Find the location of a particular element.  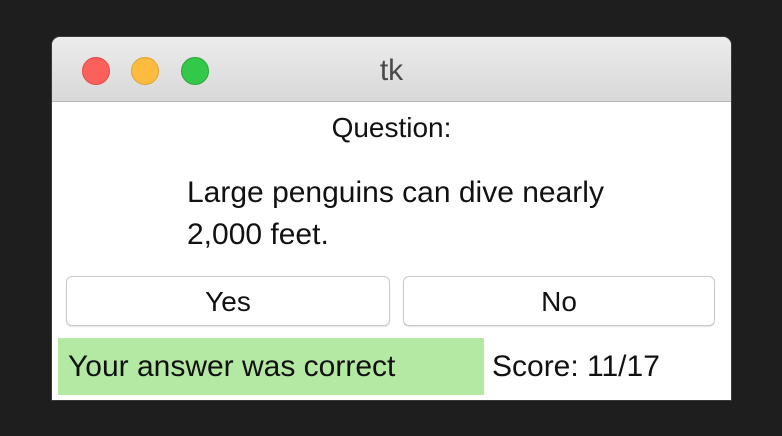

window-title: tk is located at coordinates (391, 70).